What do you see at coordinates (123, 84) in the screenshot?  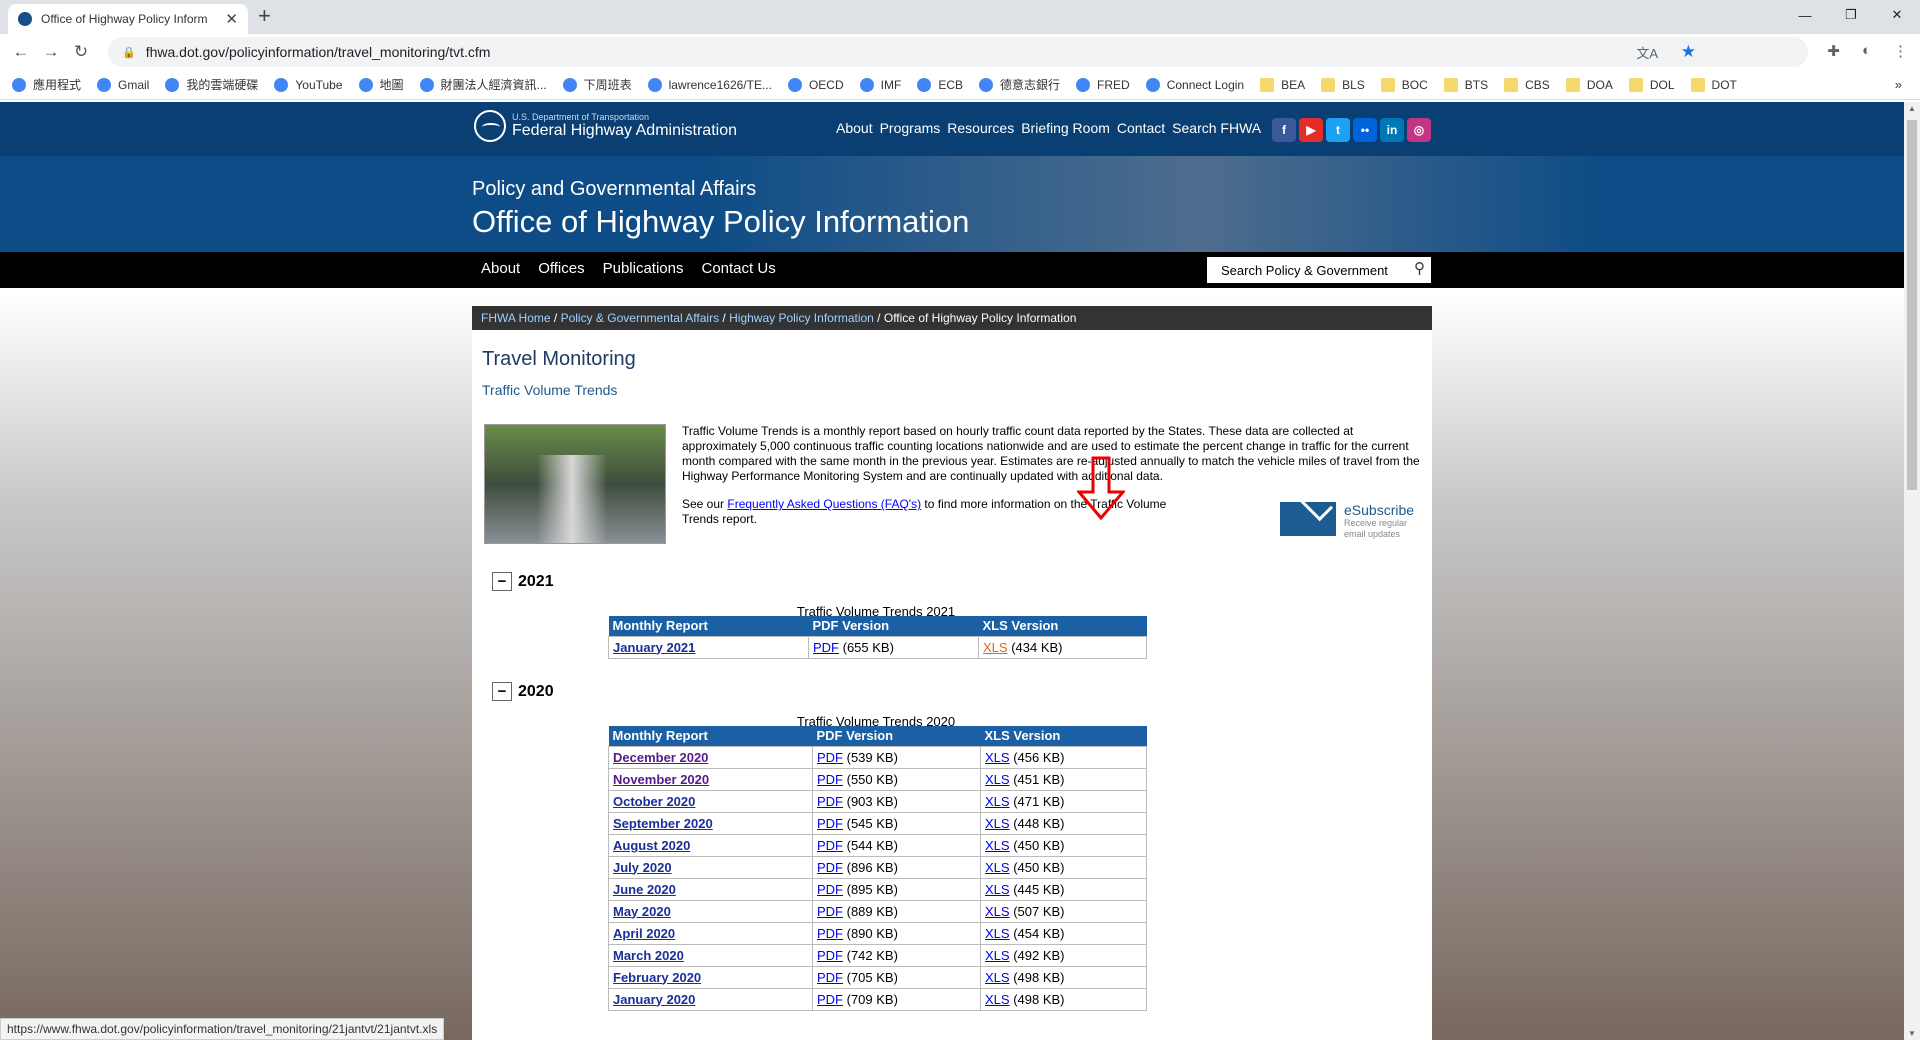 I see `bookmark-item: Gmail` at bounding box center [123, 84].